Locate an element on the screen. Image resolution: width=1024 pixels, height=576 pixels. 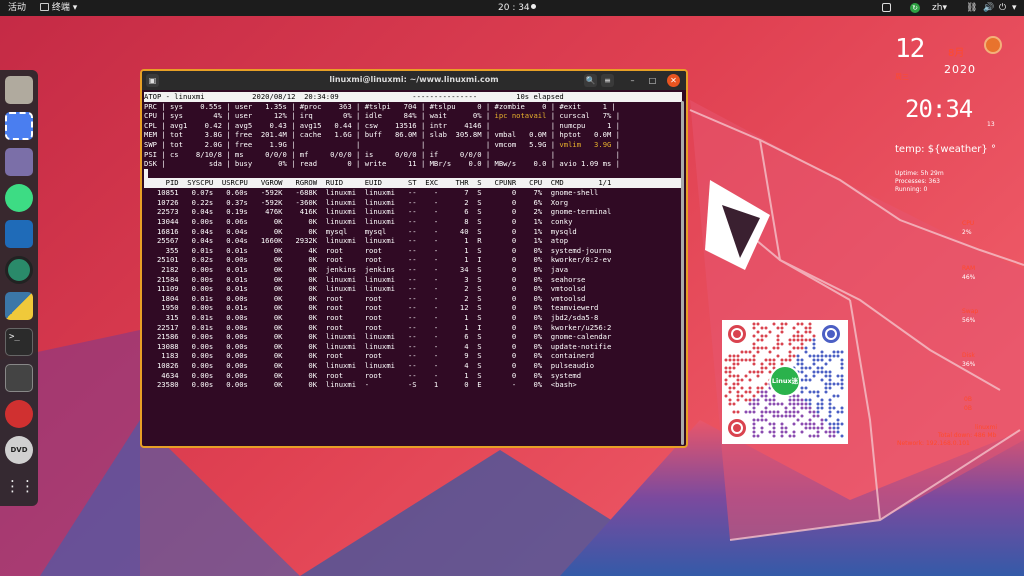
dock-spider-icon is located at coordinates (19, 414).